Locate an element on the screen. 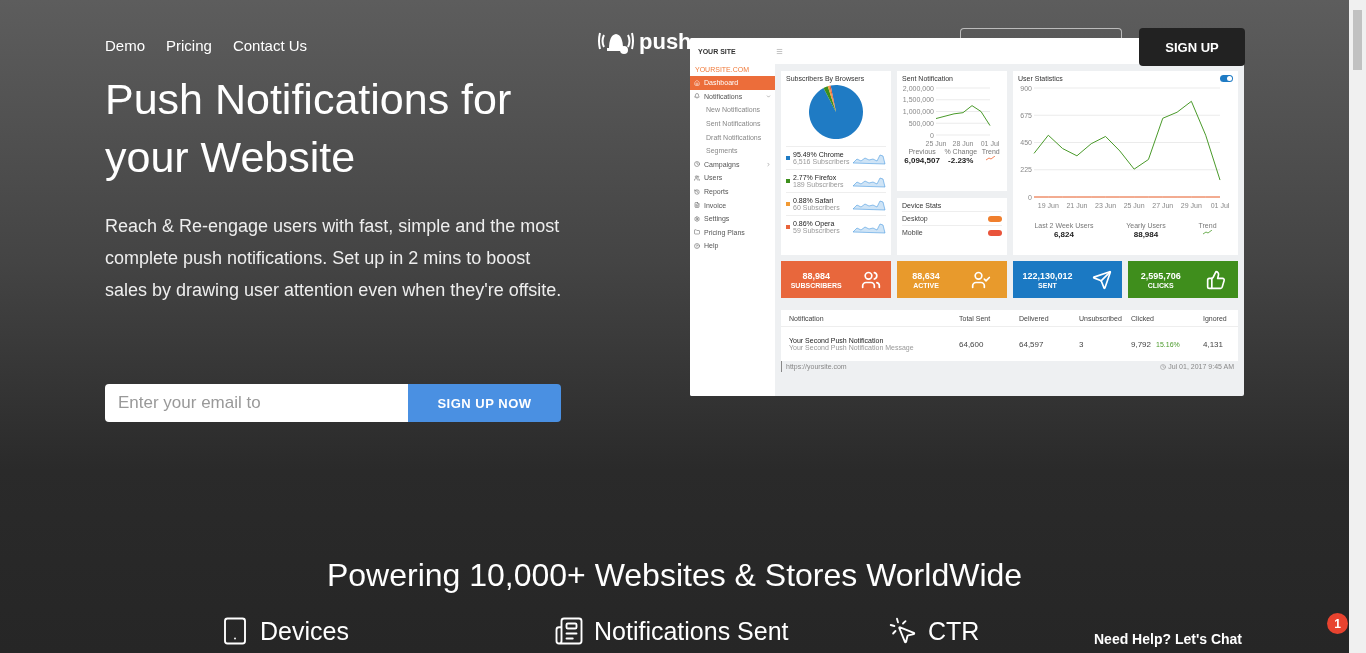 The height and width of the screenshot is (653, 1366). chart-line is located at coordinates (963, 116).